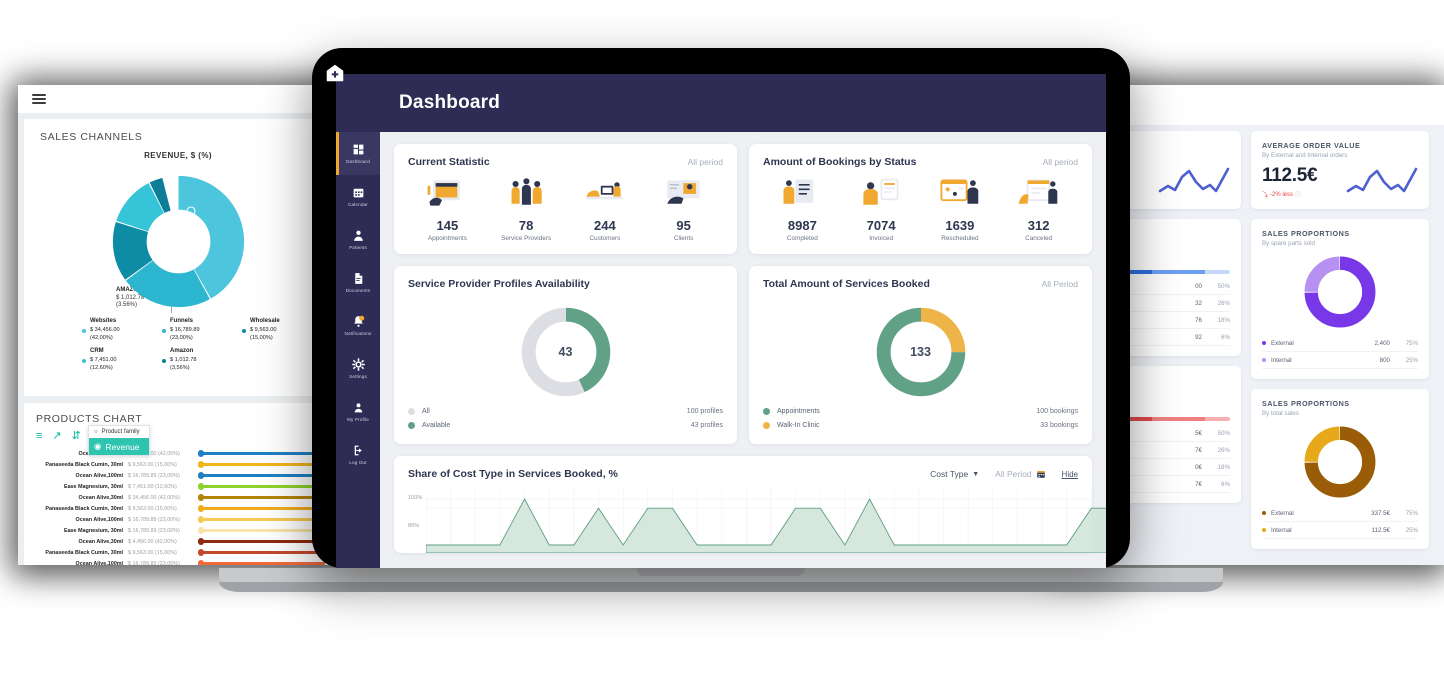 The height and width of the screenshot is (687, 1444). I want to click on row-label: Internal, so click(1281, 530).